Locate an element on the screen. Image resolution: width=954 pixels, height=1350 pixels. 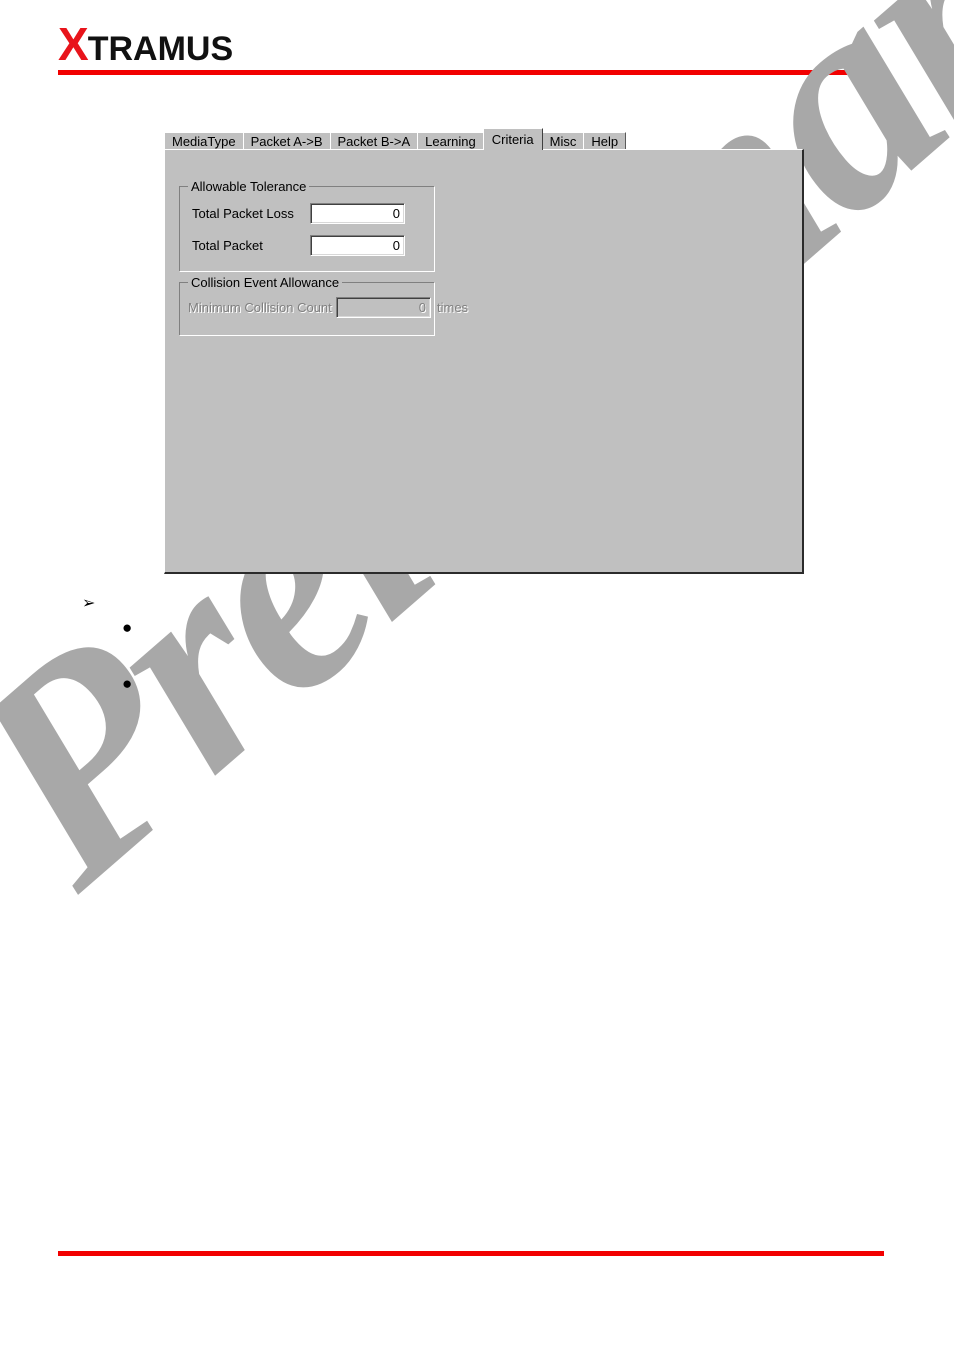
tab-misc-label: Misc is located at coordinates (563, 141).